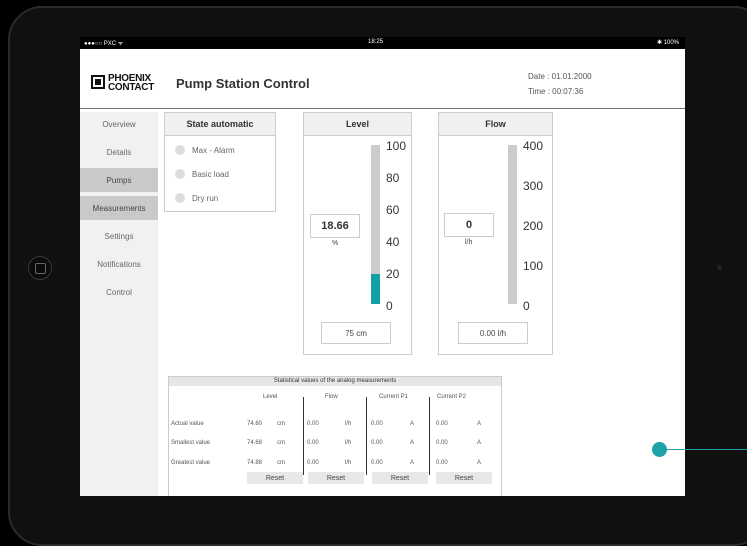 The image size is (747, 546). Describe the element at coordinates (526, 306) in the screenshot. I see `flow-tick: 0` at that location.